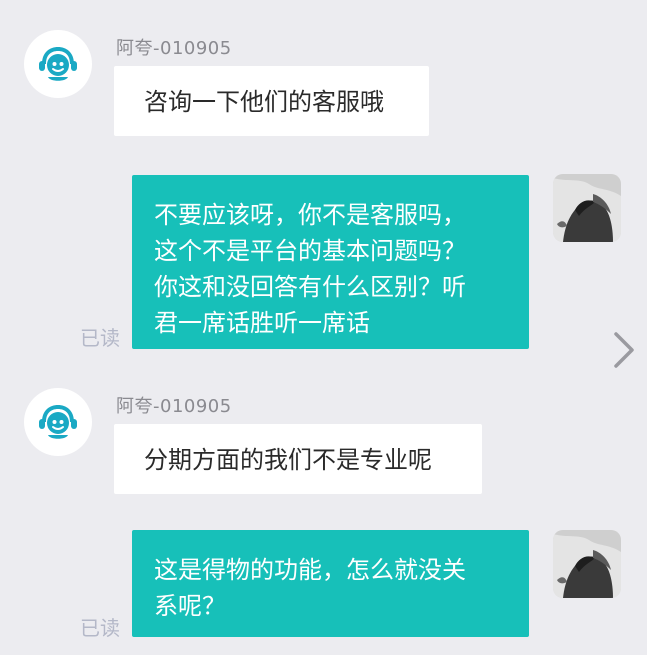 This screenshot has width=647, height=655. Describe the element at coordinates (625, 350) in the screenshot. I see `chevron-right-icon` at that location.